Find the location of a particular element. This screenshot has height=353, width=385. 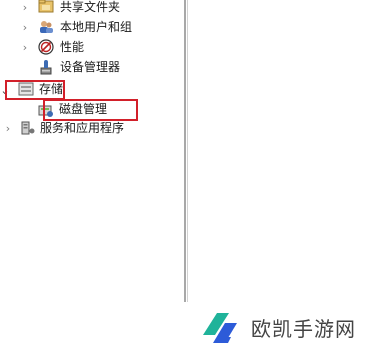

shared-folder-icon is located at coordinates (46, 6).